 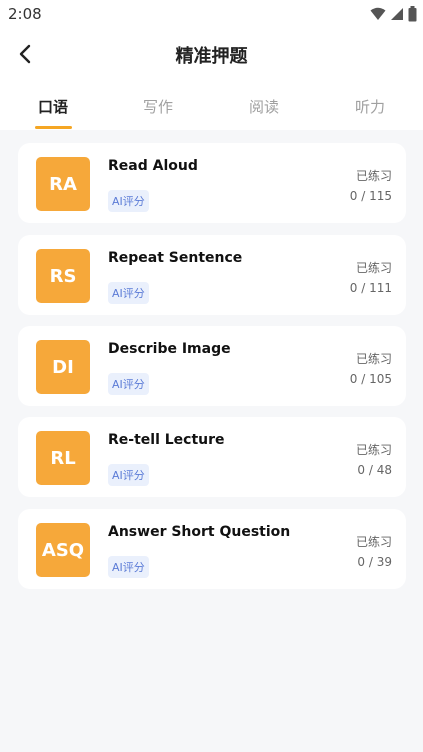 What do you see at coordinates (212, 457) in the screenshot?
I see `question-type-card-rl: RL Re-tell Lecture AI评分 已练习 0 / 48` at bounding box center [212, 457].